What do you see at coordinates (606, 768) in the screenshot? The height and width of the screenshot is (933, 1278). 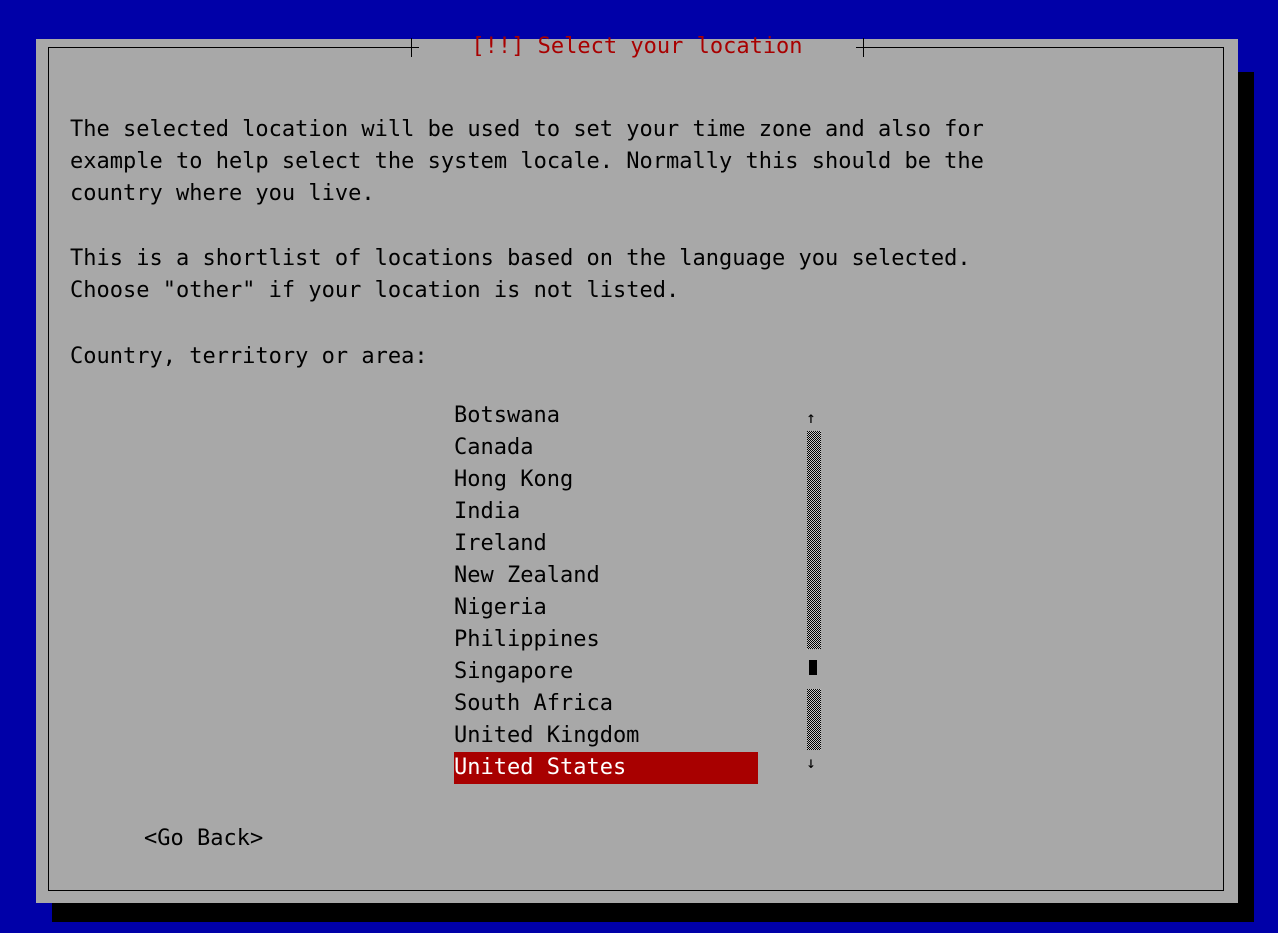 I see `country-option-united-states: United States` at bounding box center [606, 768].